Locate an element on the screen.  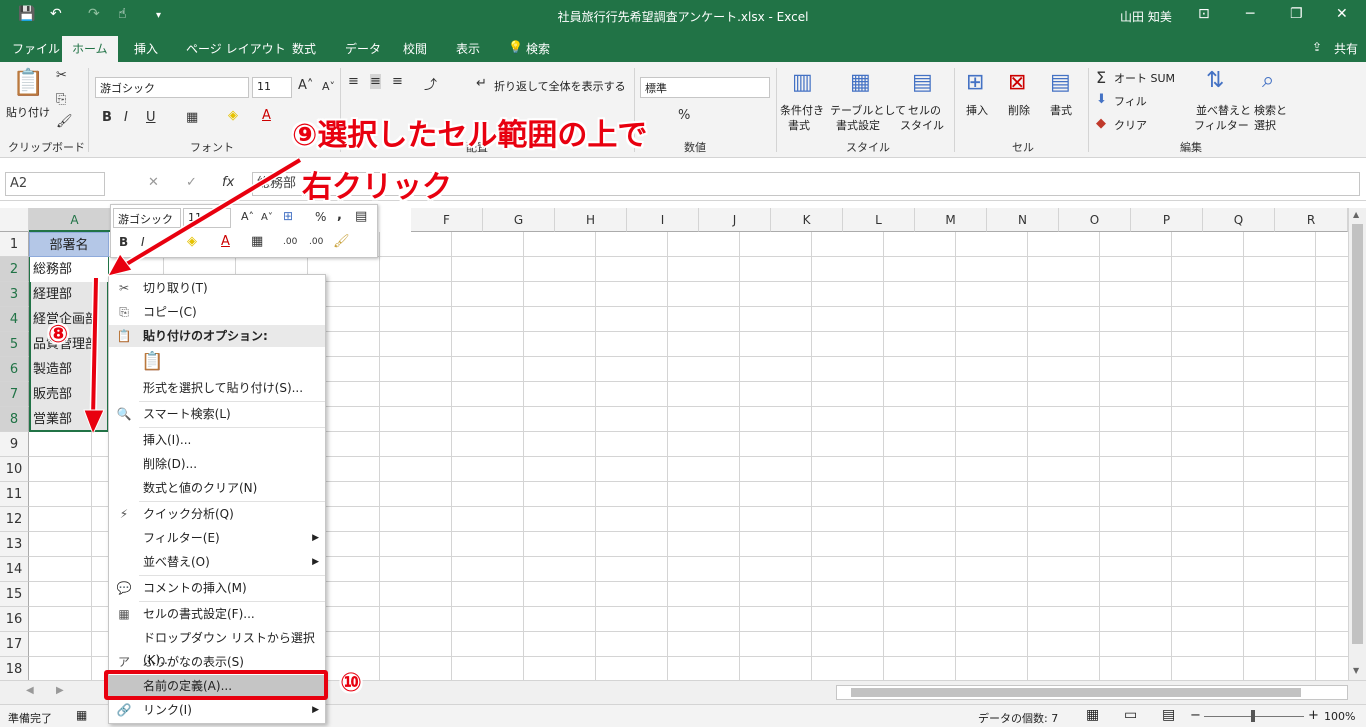
font-name-box: 游ゴシック is located at coordinates (172, 87).